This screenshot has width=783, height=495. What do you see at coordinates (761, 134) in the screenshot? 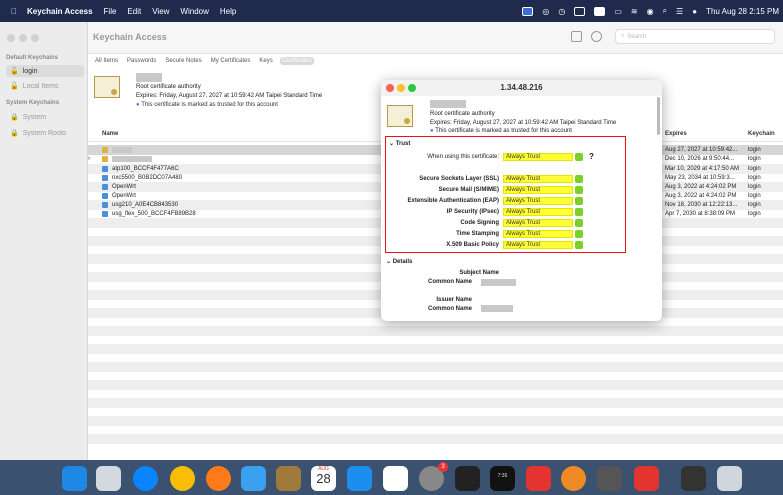
I see `column-keychain: Keychain` at bounding box center [761, 134].